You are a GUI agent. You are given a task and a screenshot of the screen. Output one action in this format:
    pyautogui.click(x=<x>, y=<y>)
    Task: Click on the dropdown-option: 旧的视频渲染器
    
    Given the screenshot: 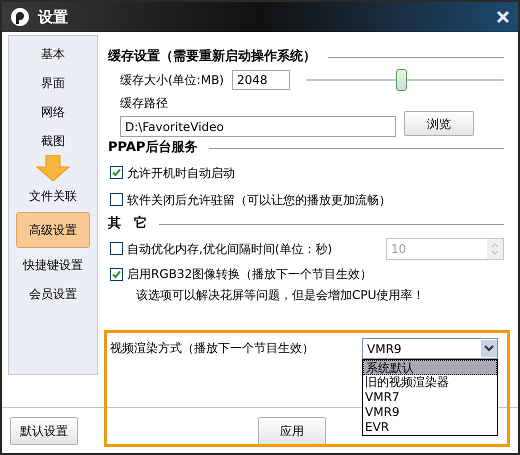 What is the action you would take?
    pyautogui.click(x=430, y=382)
    